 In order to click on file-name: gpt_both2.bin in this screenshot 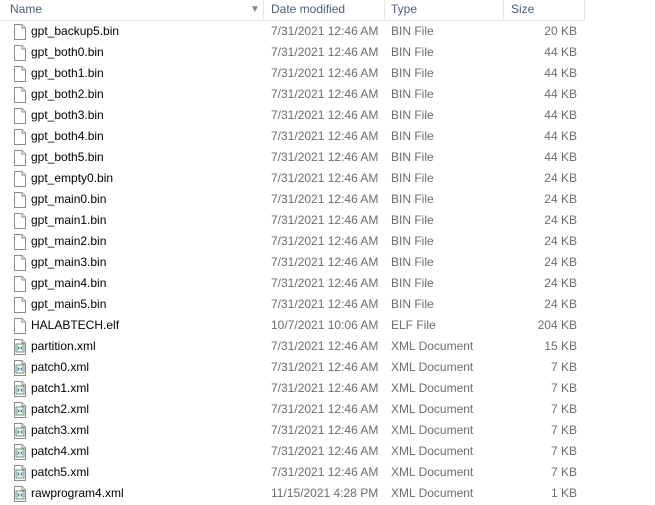, I will do `click(67, 94)`.